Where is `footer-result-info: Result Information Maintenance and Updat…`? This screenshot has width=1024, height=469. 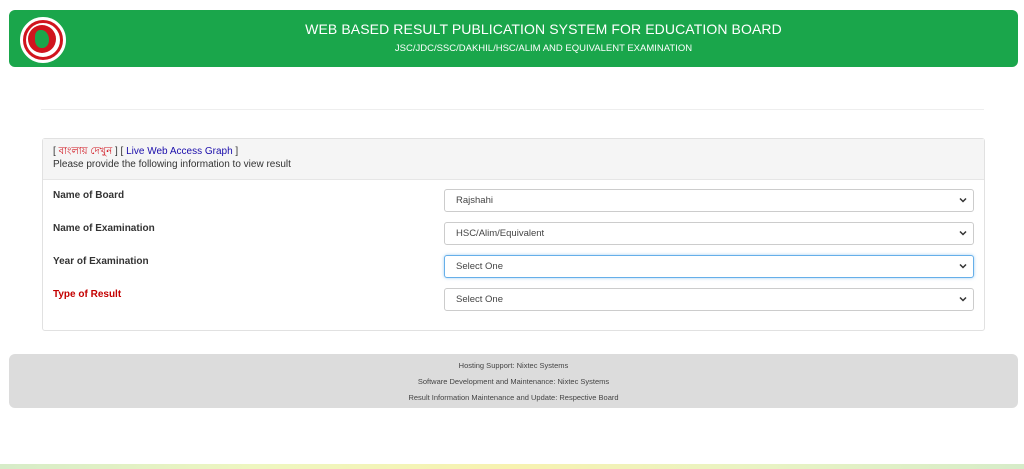
footer-result-info: Result Information Maintenance and Updat… is located at coordinates (513, 397).